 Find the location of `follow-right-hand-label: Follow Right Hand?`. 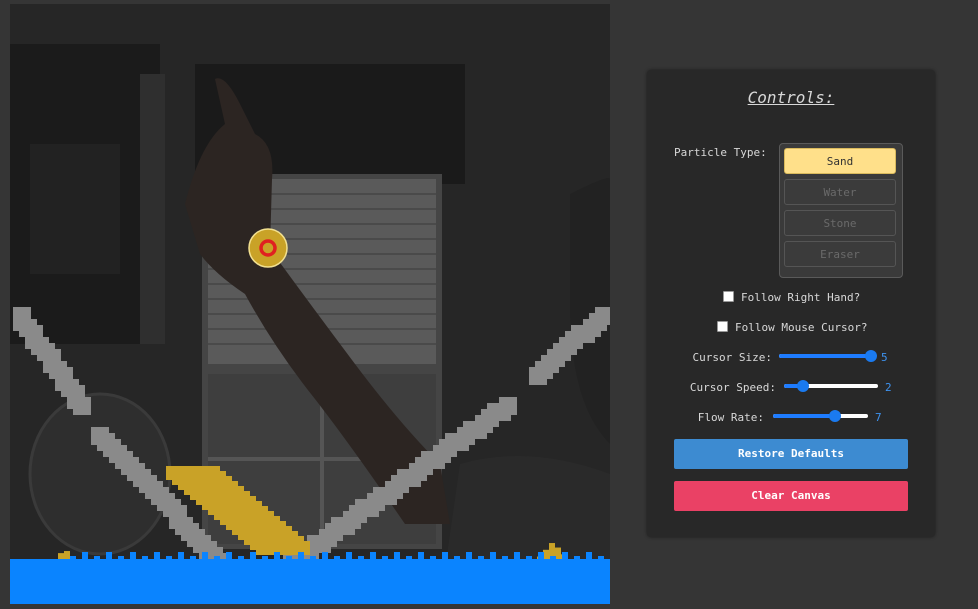

follow-right-hand-label: Follow Right Hand? is located at coordinates (801, 297).